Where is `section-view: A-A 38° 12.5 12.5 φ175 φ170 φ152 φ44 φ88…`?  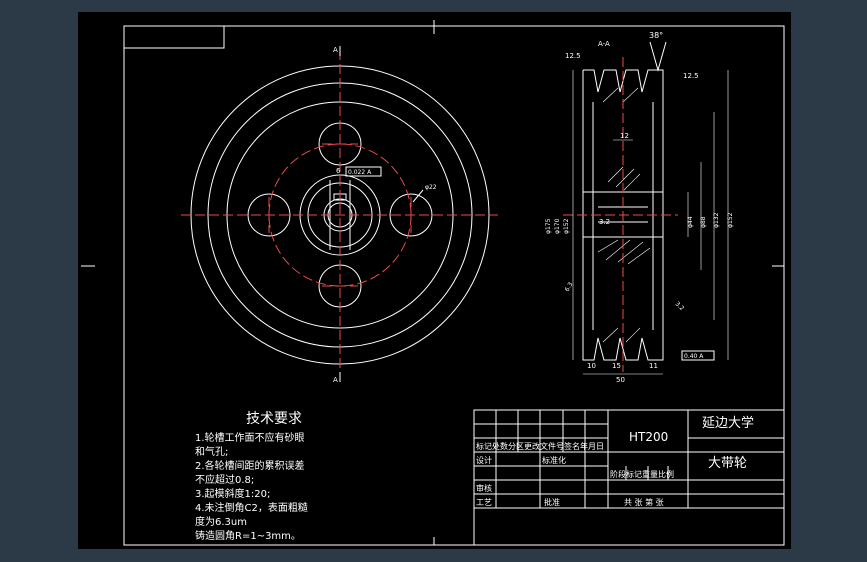
section-view: A-A 38° 12.5 12.5 φ175 φ170 φ152 φ44 φ88… is located at coordinates (639, 207).